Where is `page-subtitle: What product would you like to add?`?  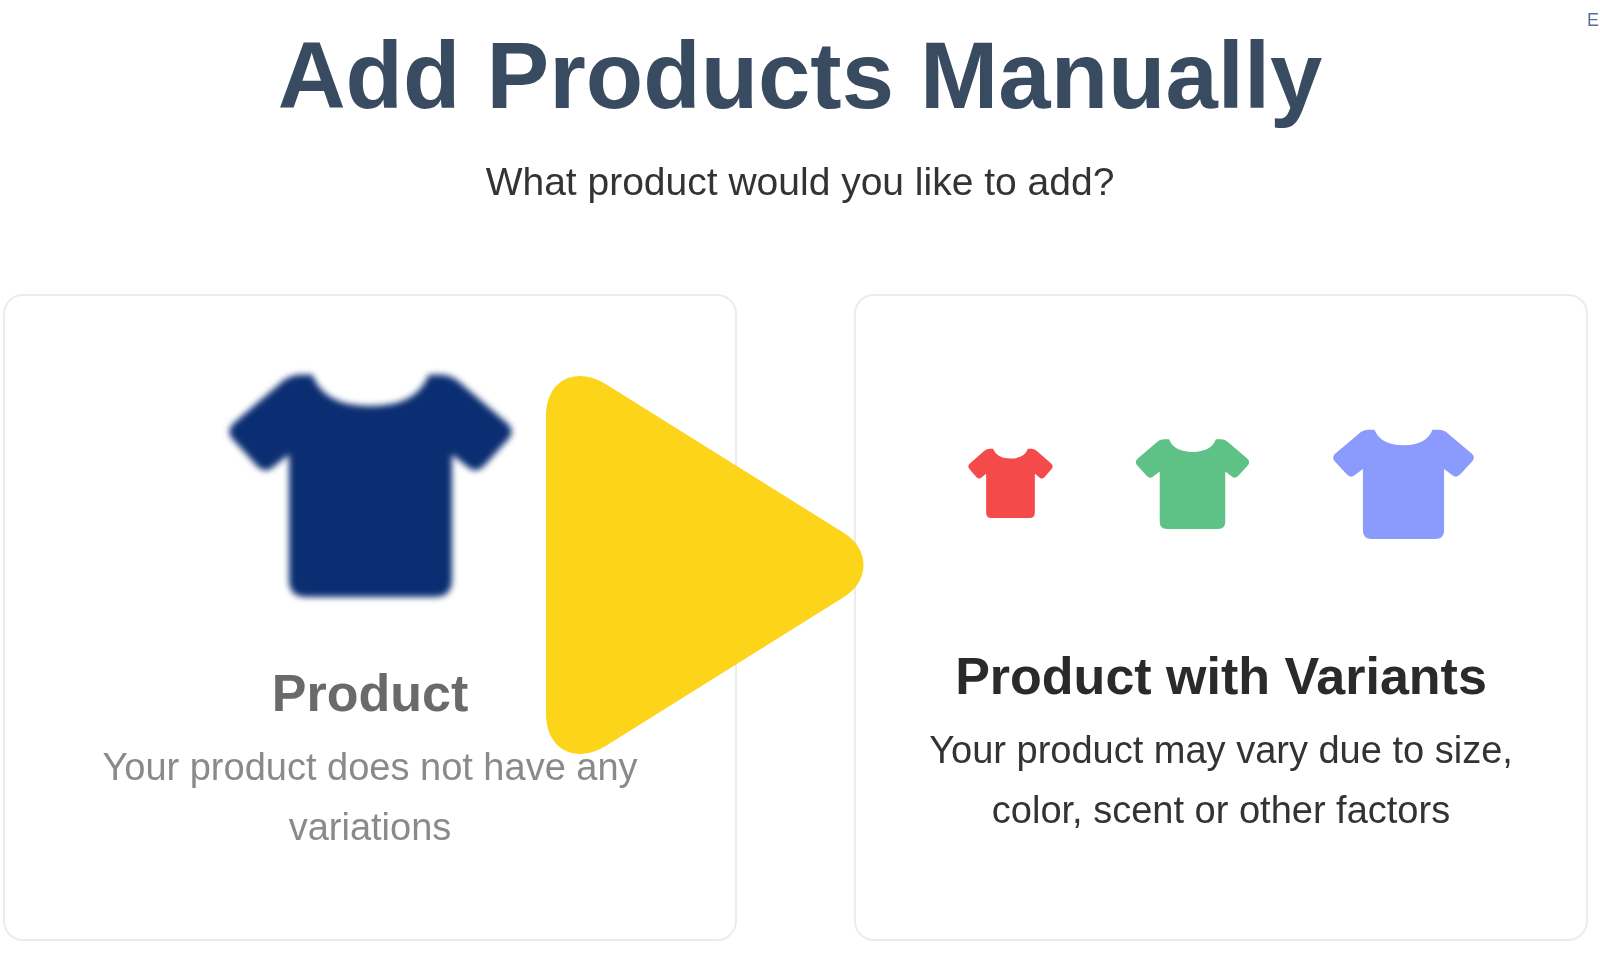 page-subtitle: What product would you like to add? is located at coordinates (800, 182).